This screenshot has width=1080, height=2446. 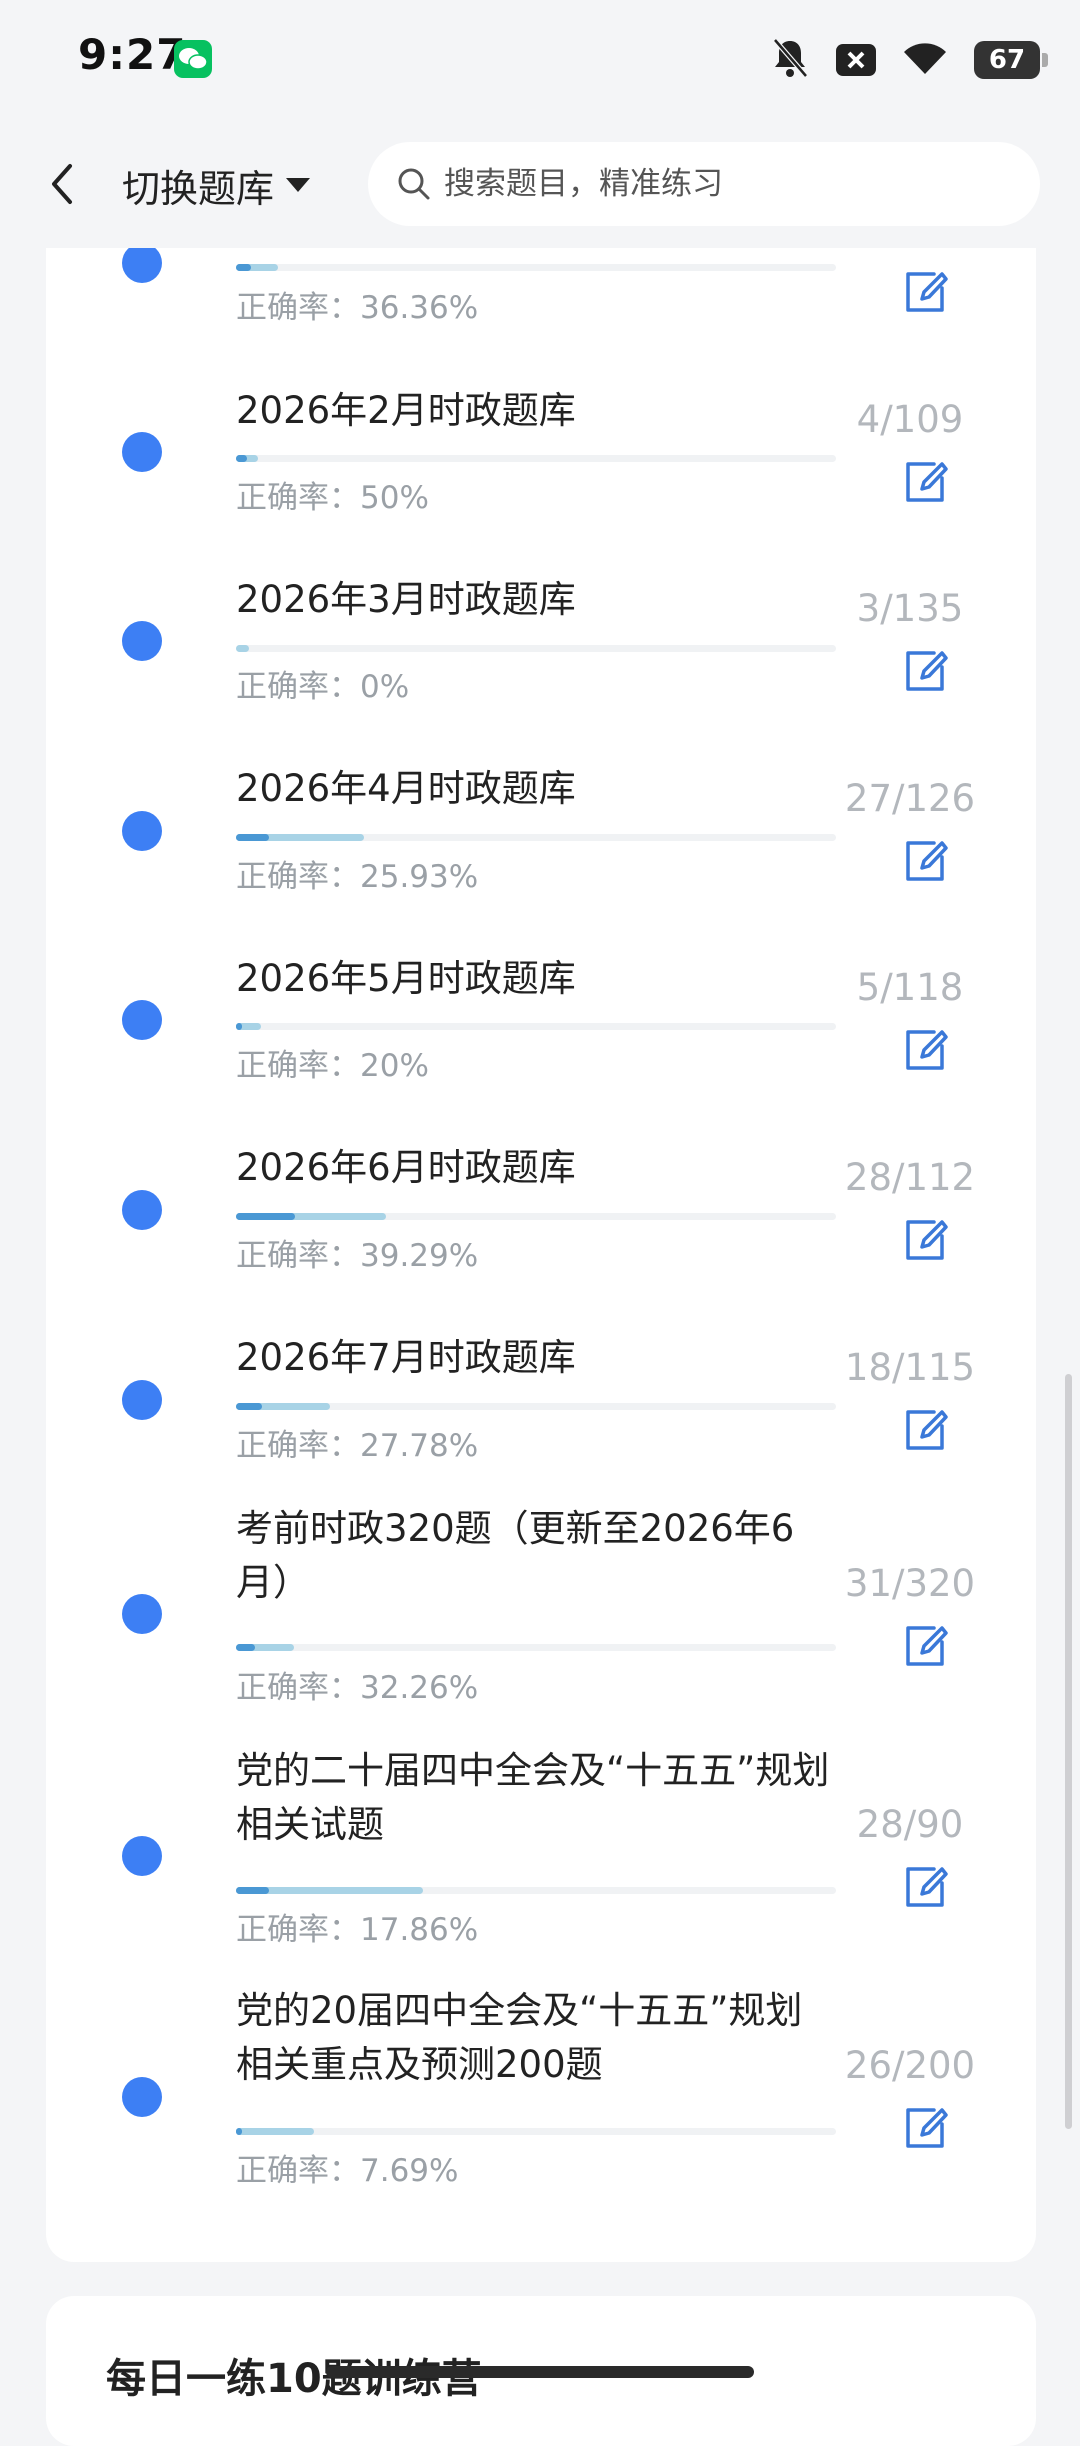 I want to click on progress-count: 28/112, so click(x=910, y=1177).